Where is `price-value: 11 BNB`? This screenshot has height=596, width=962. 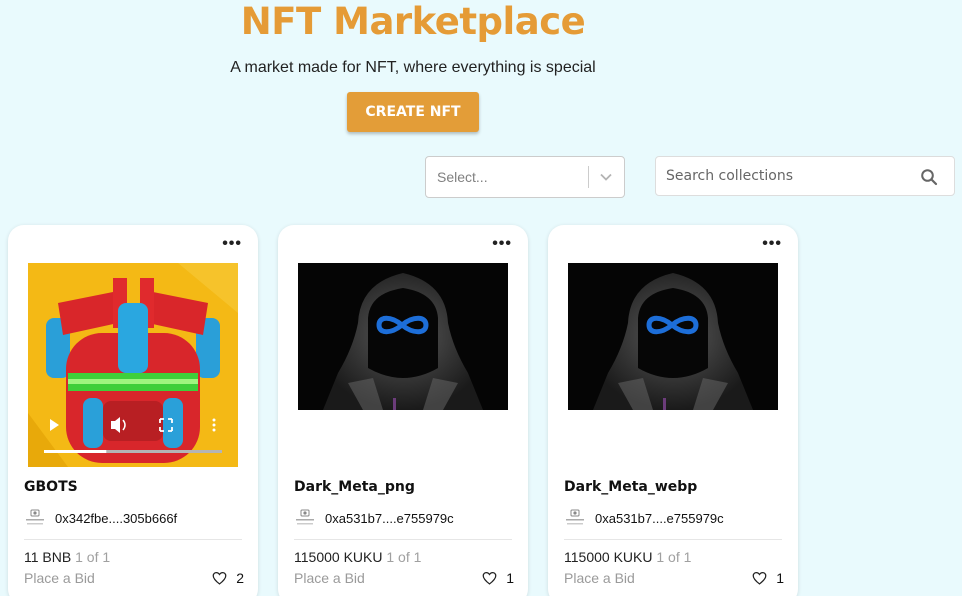
price-value: 11 BNB is located at coordinates (48, 557).